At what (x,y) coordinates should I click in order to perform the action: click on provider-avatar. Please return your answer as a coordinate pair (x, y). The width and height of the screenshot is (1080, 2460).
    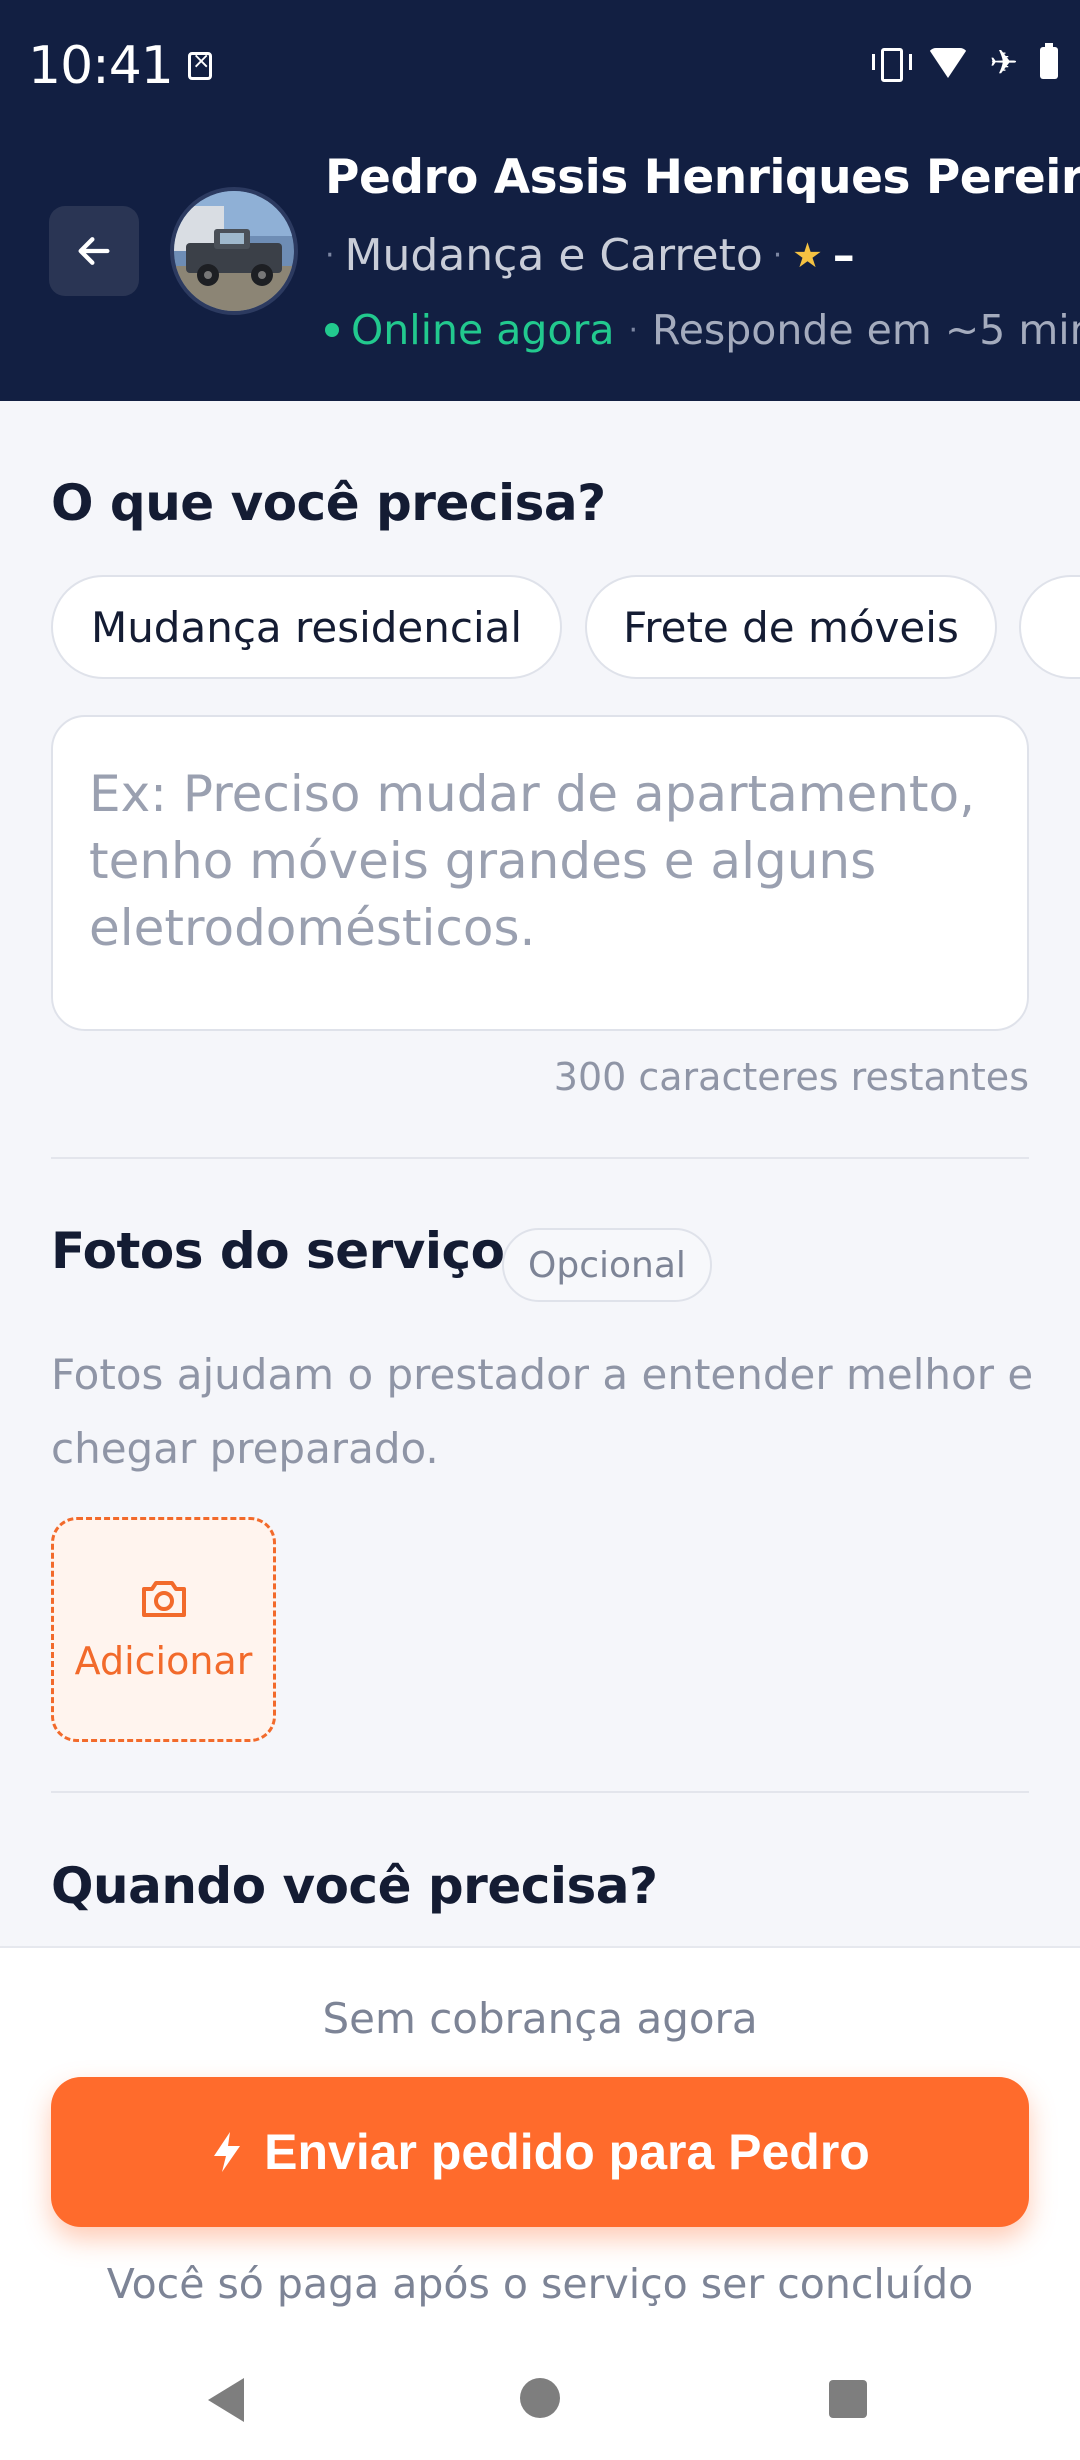
    Looking at the image, I should click on (234, 251).